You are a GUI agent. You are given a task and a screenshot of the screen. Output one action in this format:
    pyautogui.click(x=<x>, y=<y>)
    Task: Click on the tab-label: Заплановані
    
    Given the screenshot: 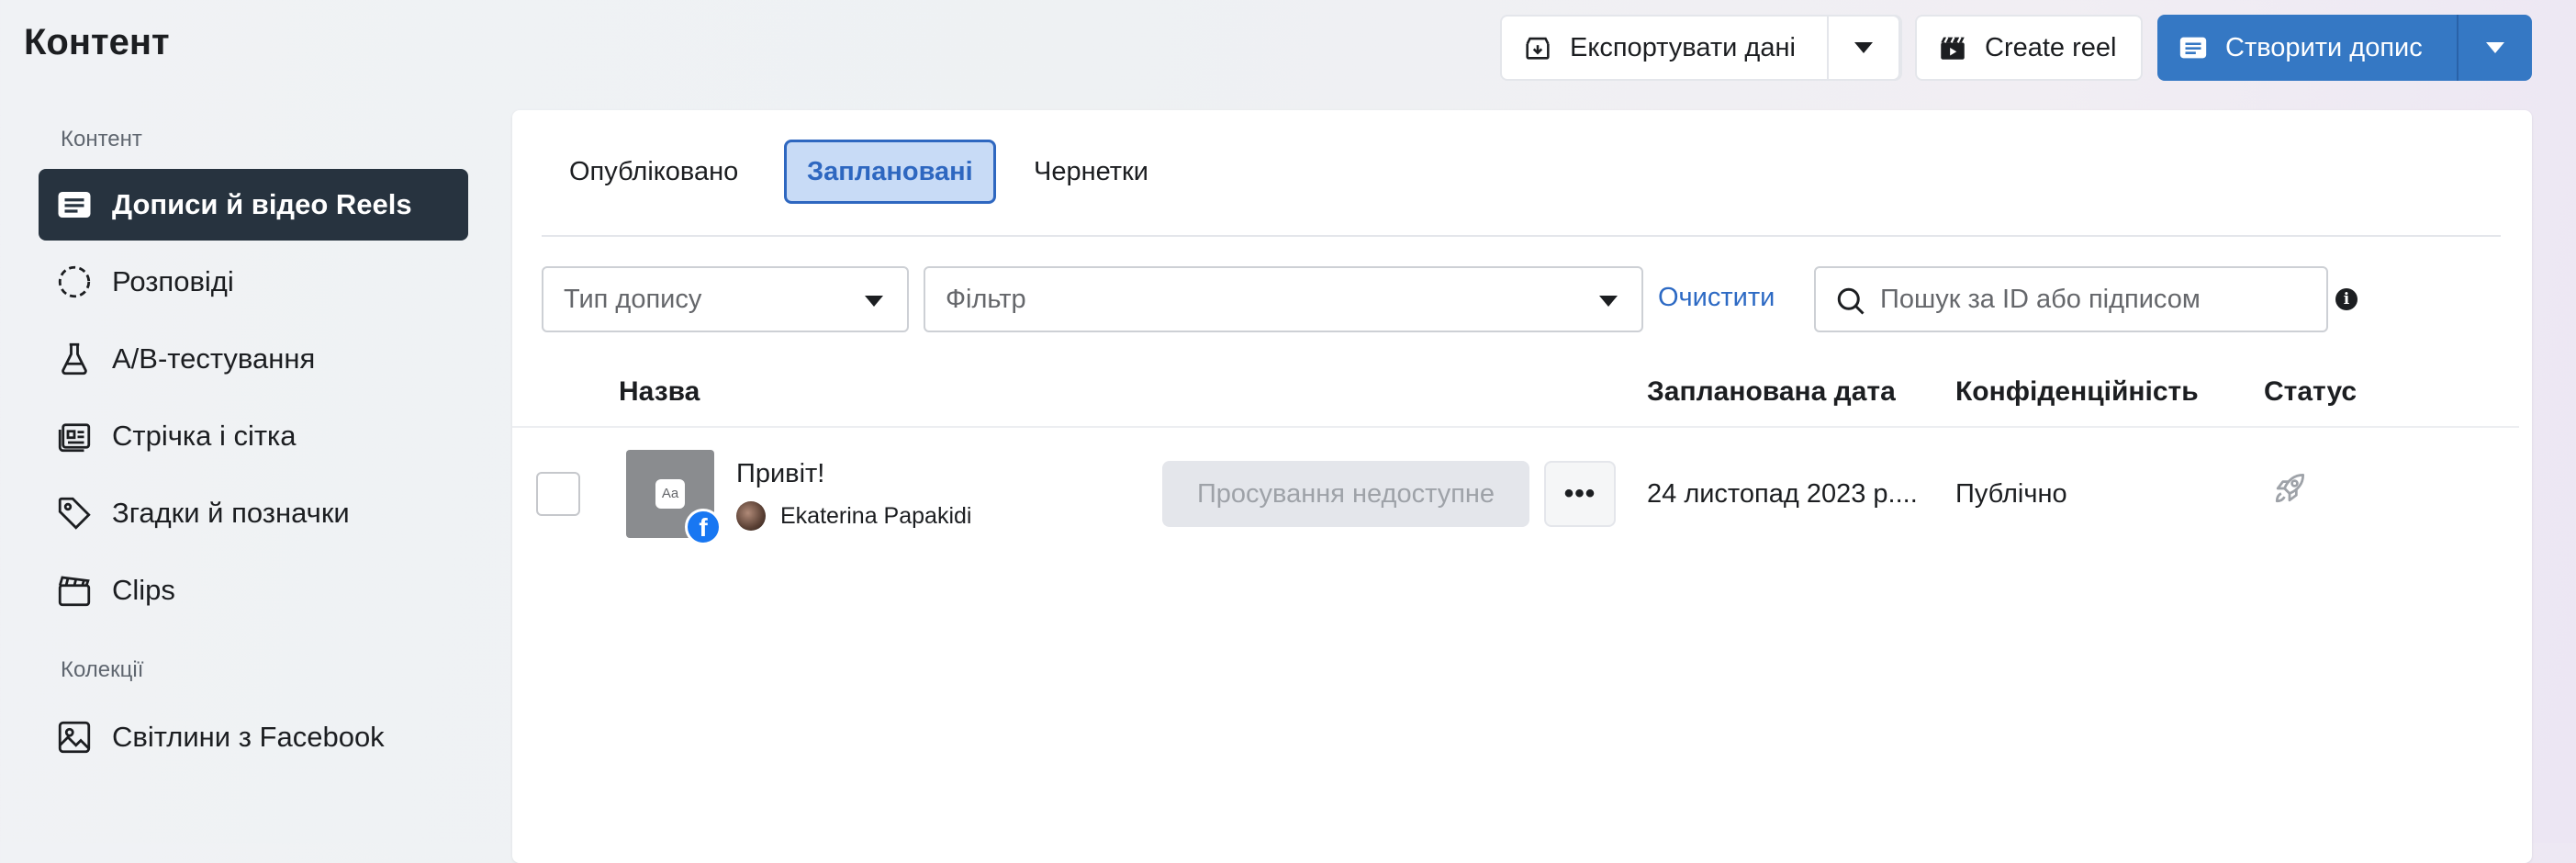 What is the action you would take?
    pyautogui.click(x=890, y=171)
    